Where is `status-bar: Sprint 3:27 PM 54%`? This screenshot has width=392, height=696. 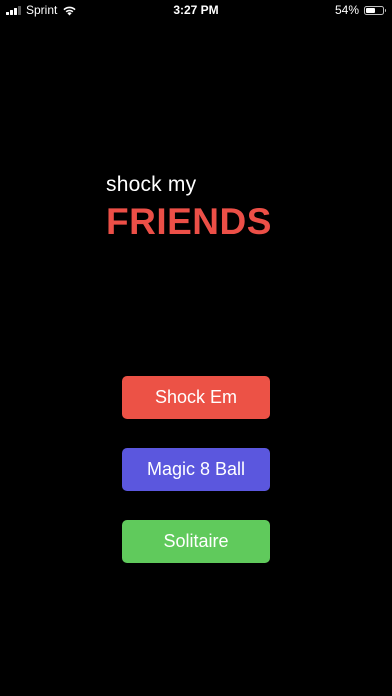 status-bar: Sprint 3:27 PM 54% is located at coordinates (196, 11).